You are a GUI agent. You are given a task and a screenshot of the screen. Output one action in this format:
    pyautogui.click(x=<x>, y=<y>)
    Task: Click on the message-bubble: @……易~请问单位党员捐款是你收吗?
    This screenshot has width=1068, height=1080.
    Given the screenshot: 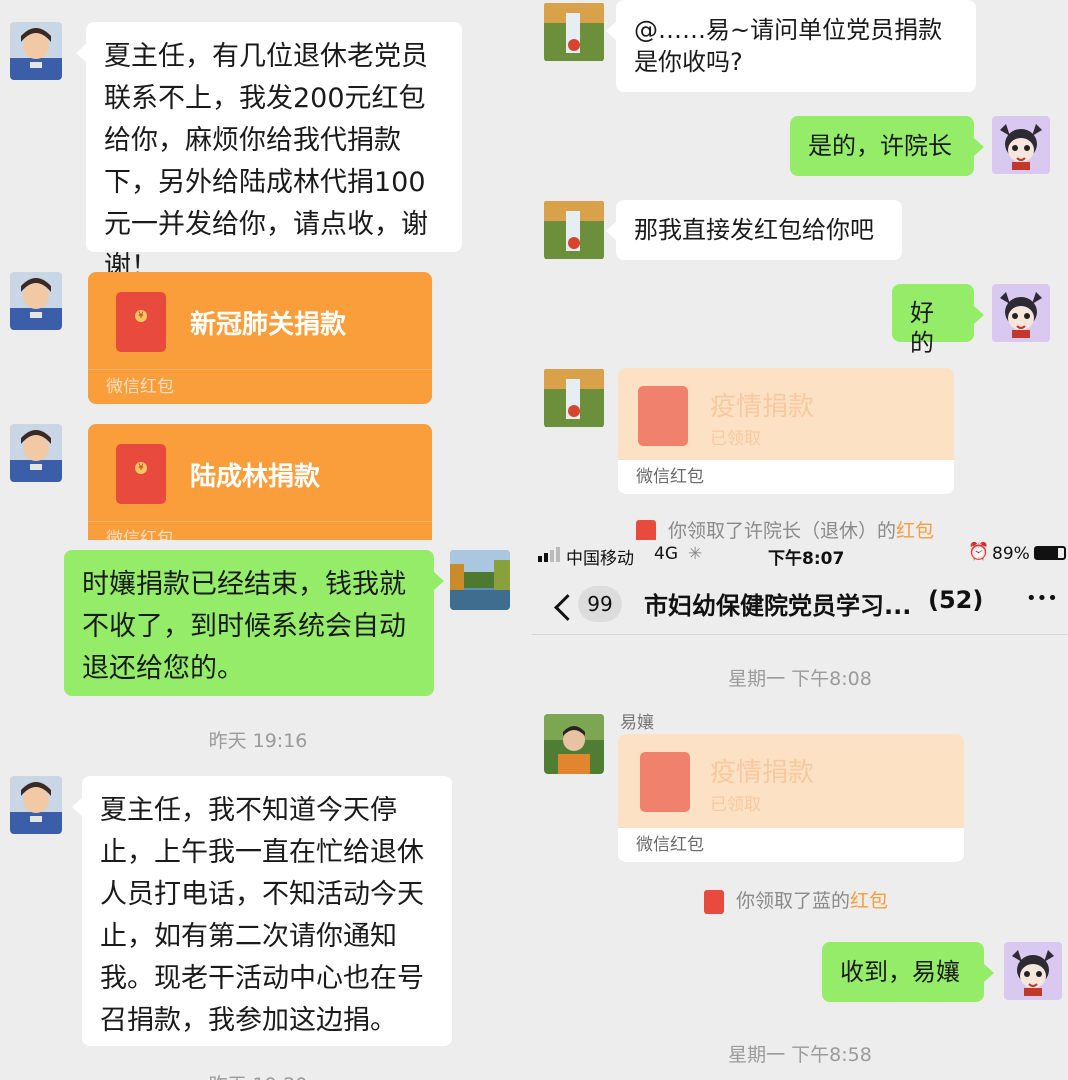 What is the action you would take?
    pyautogui.click(x=791, y=46)
    